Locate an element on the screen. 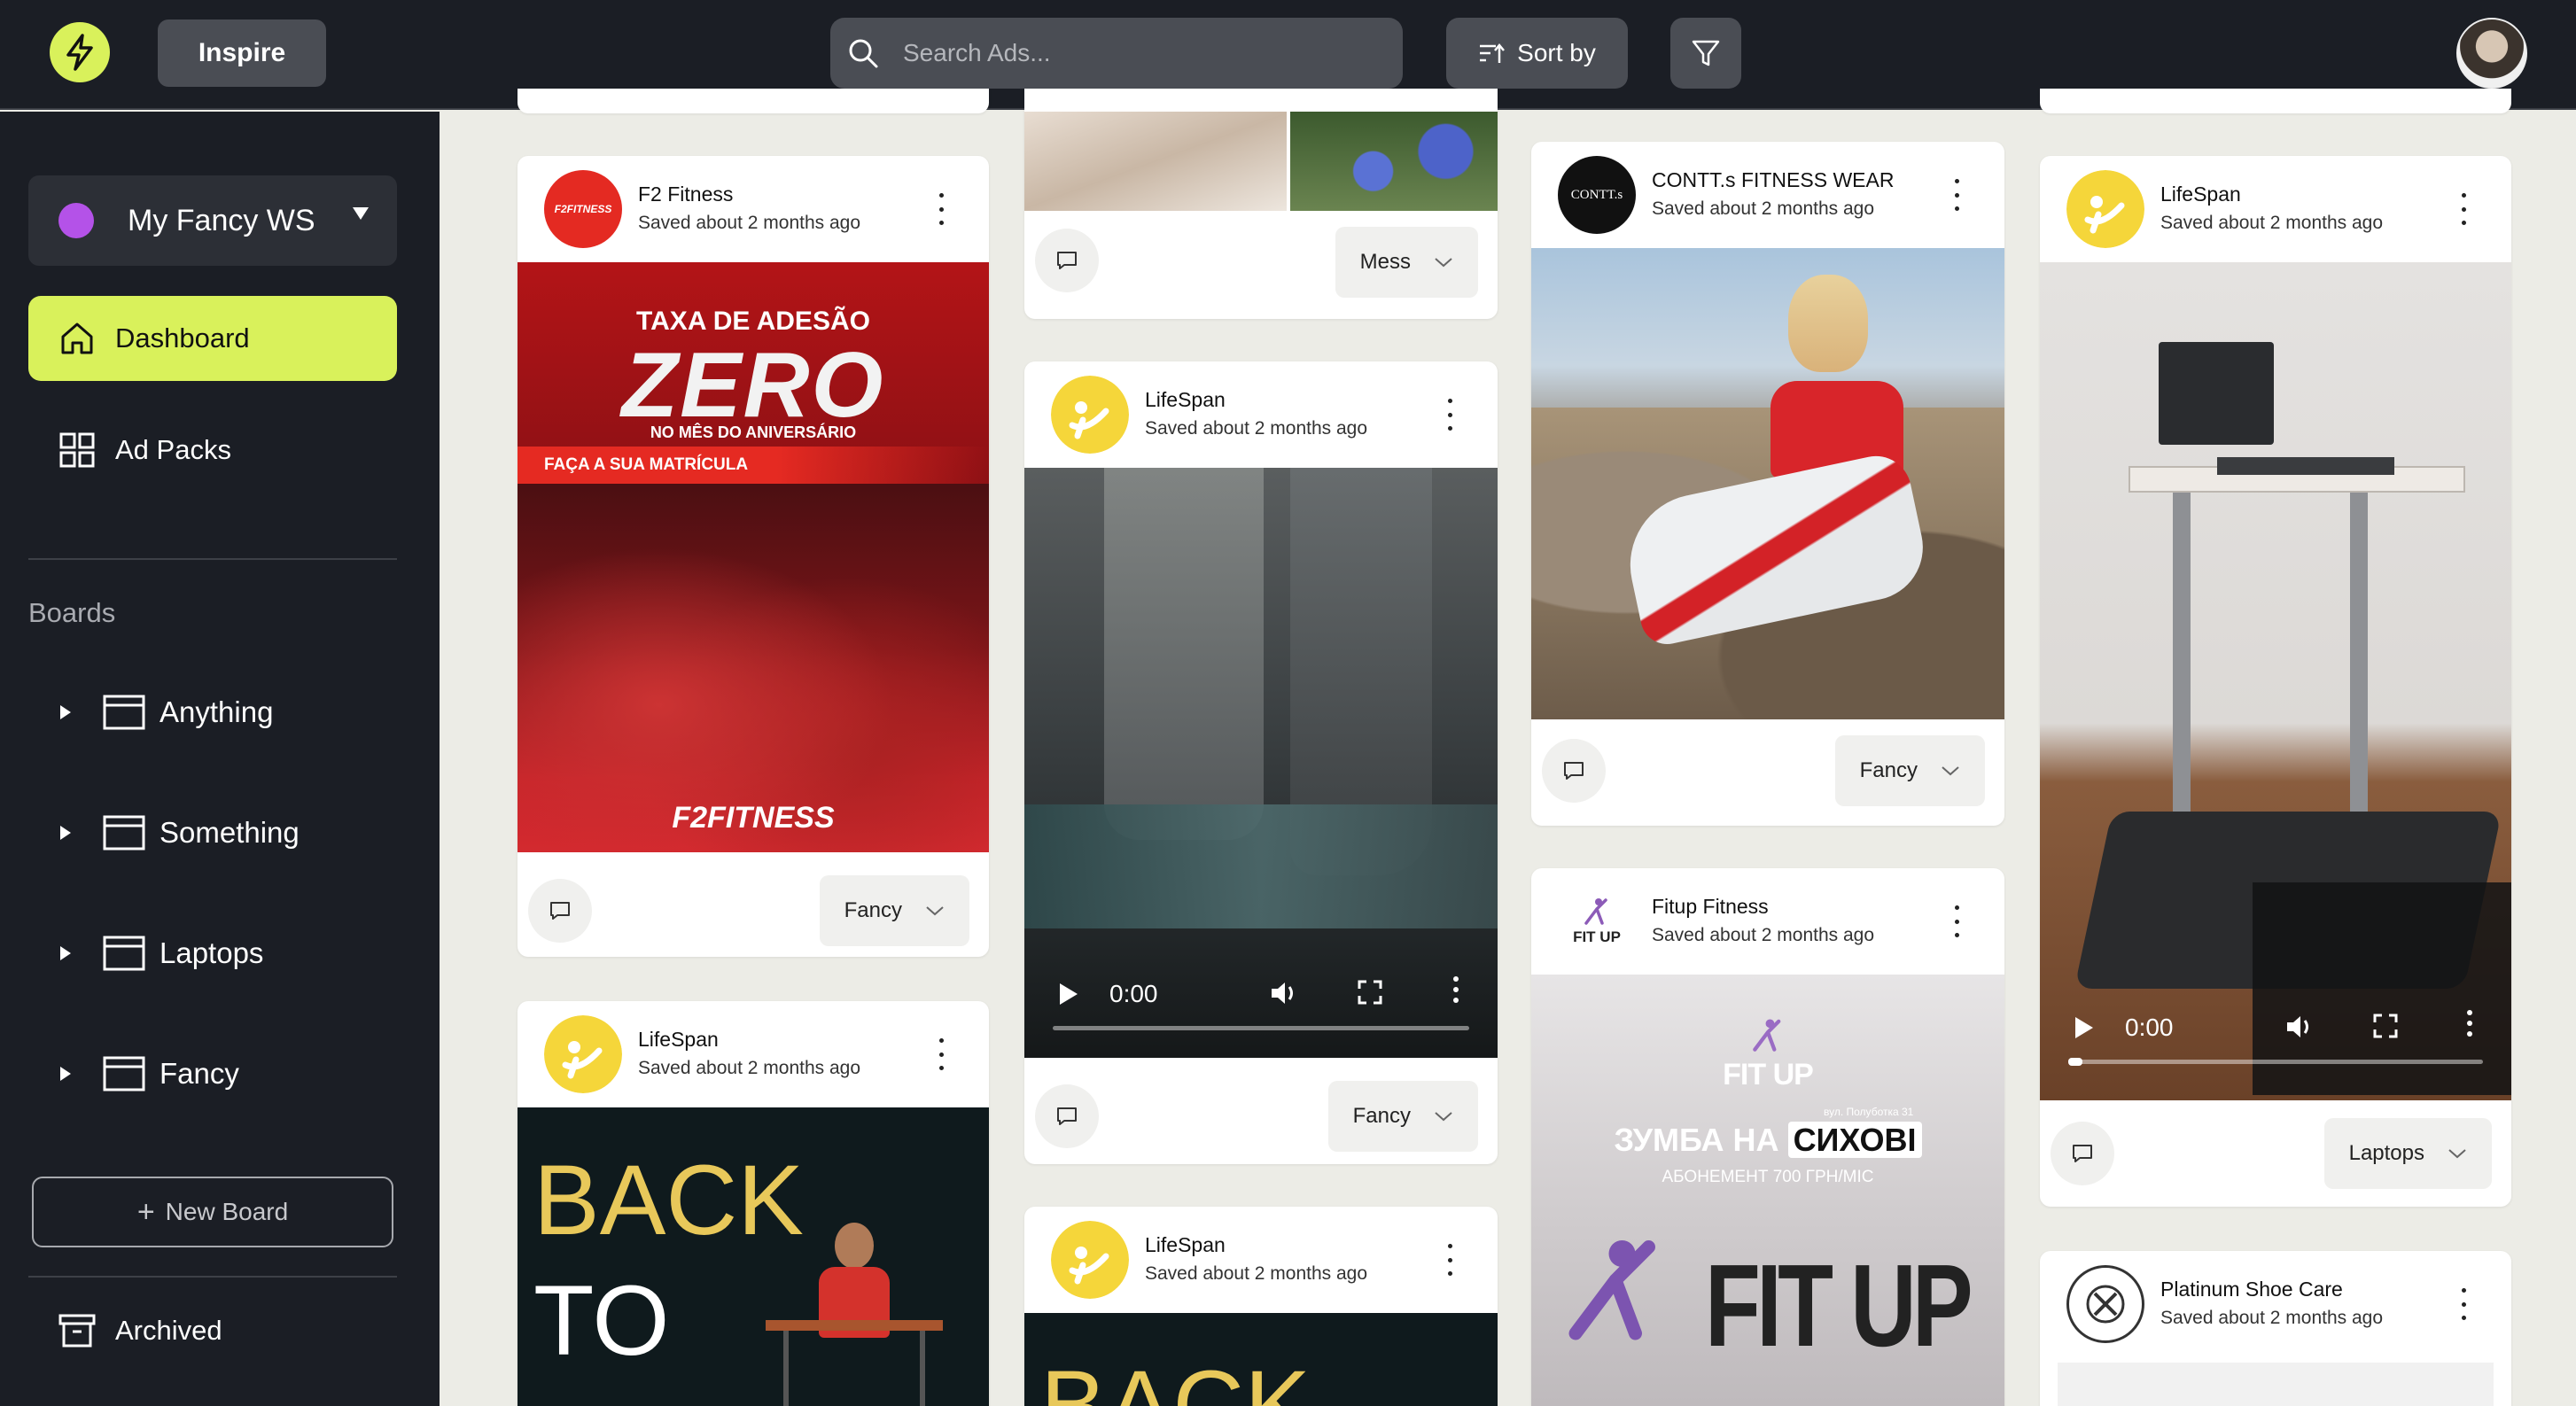 The image size is (2576, 1406). sidebar-board-fancy: Fancy is located at coordinates (228, 1073).